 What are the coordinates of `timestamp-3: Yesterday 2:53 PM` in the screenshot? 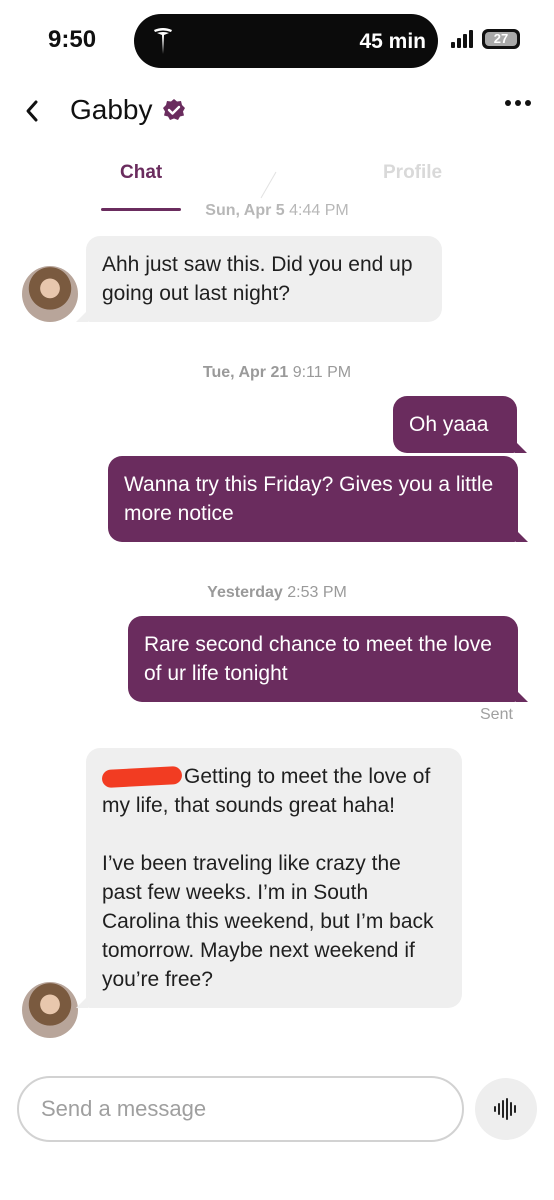 It's located at (277, 593).